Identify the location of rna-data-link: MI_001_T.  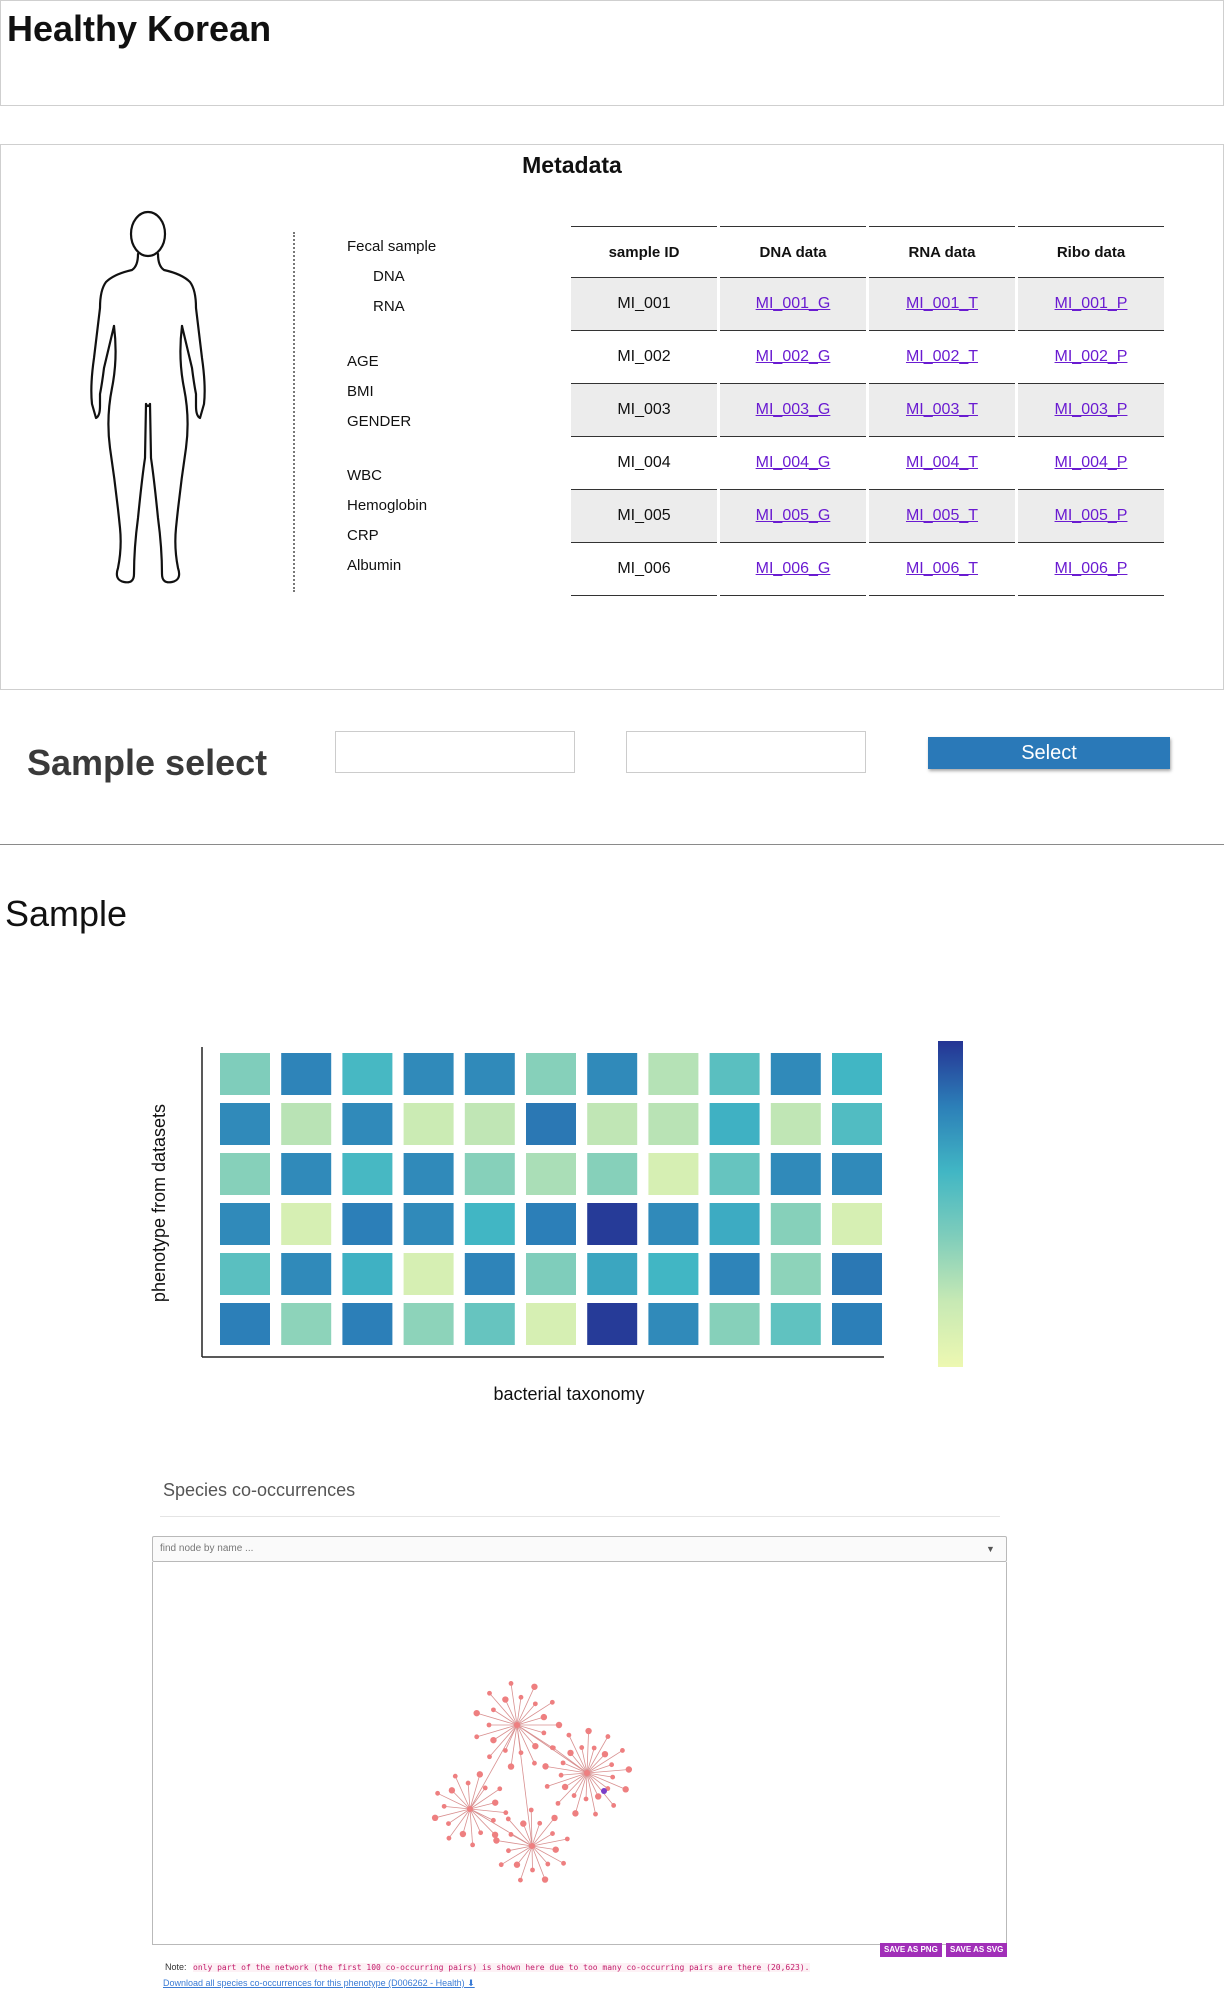
(942, 303).